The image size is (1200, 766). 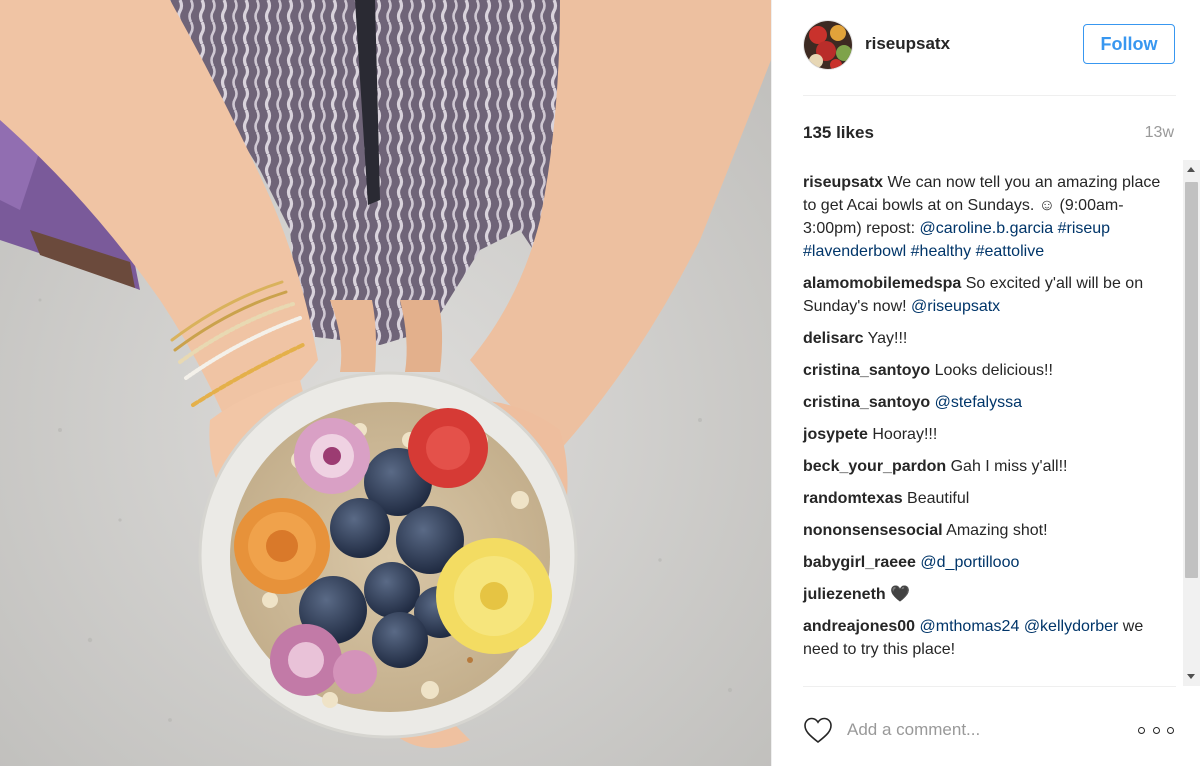 I want to click on comment-text-segment: Gah I miss y'all!!, so click(x=1007, y=466).